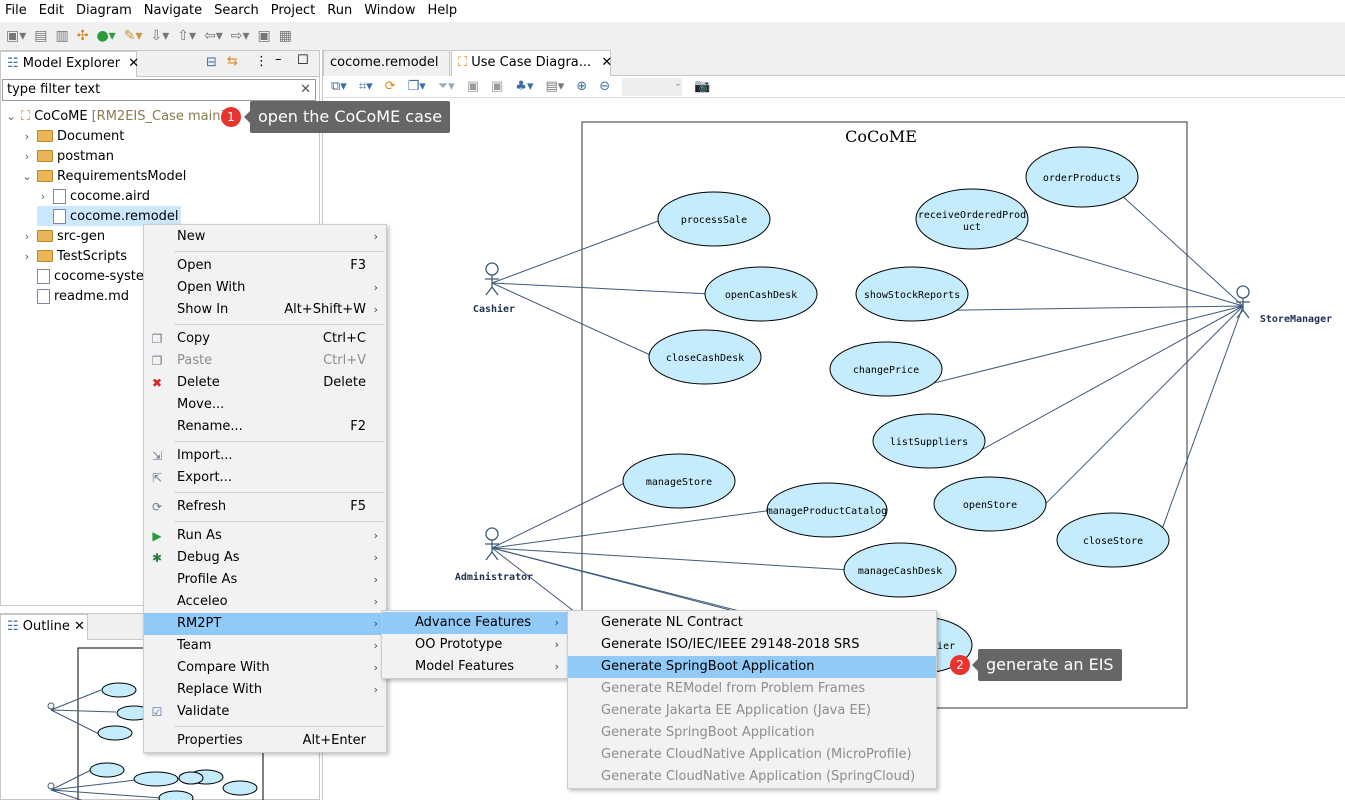 This screenshot has width=1345, height=800. What do you see at coordinates (109, 216) in the screenshot?
I see `tree-item: cocome.remodel` at bounding box center [109, 216].